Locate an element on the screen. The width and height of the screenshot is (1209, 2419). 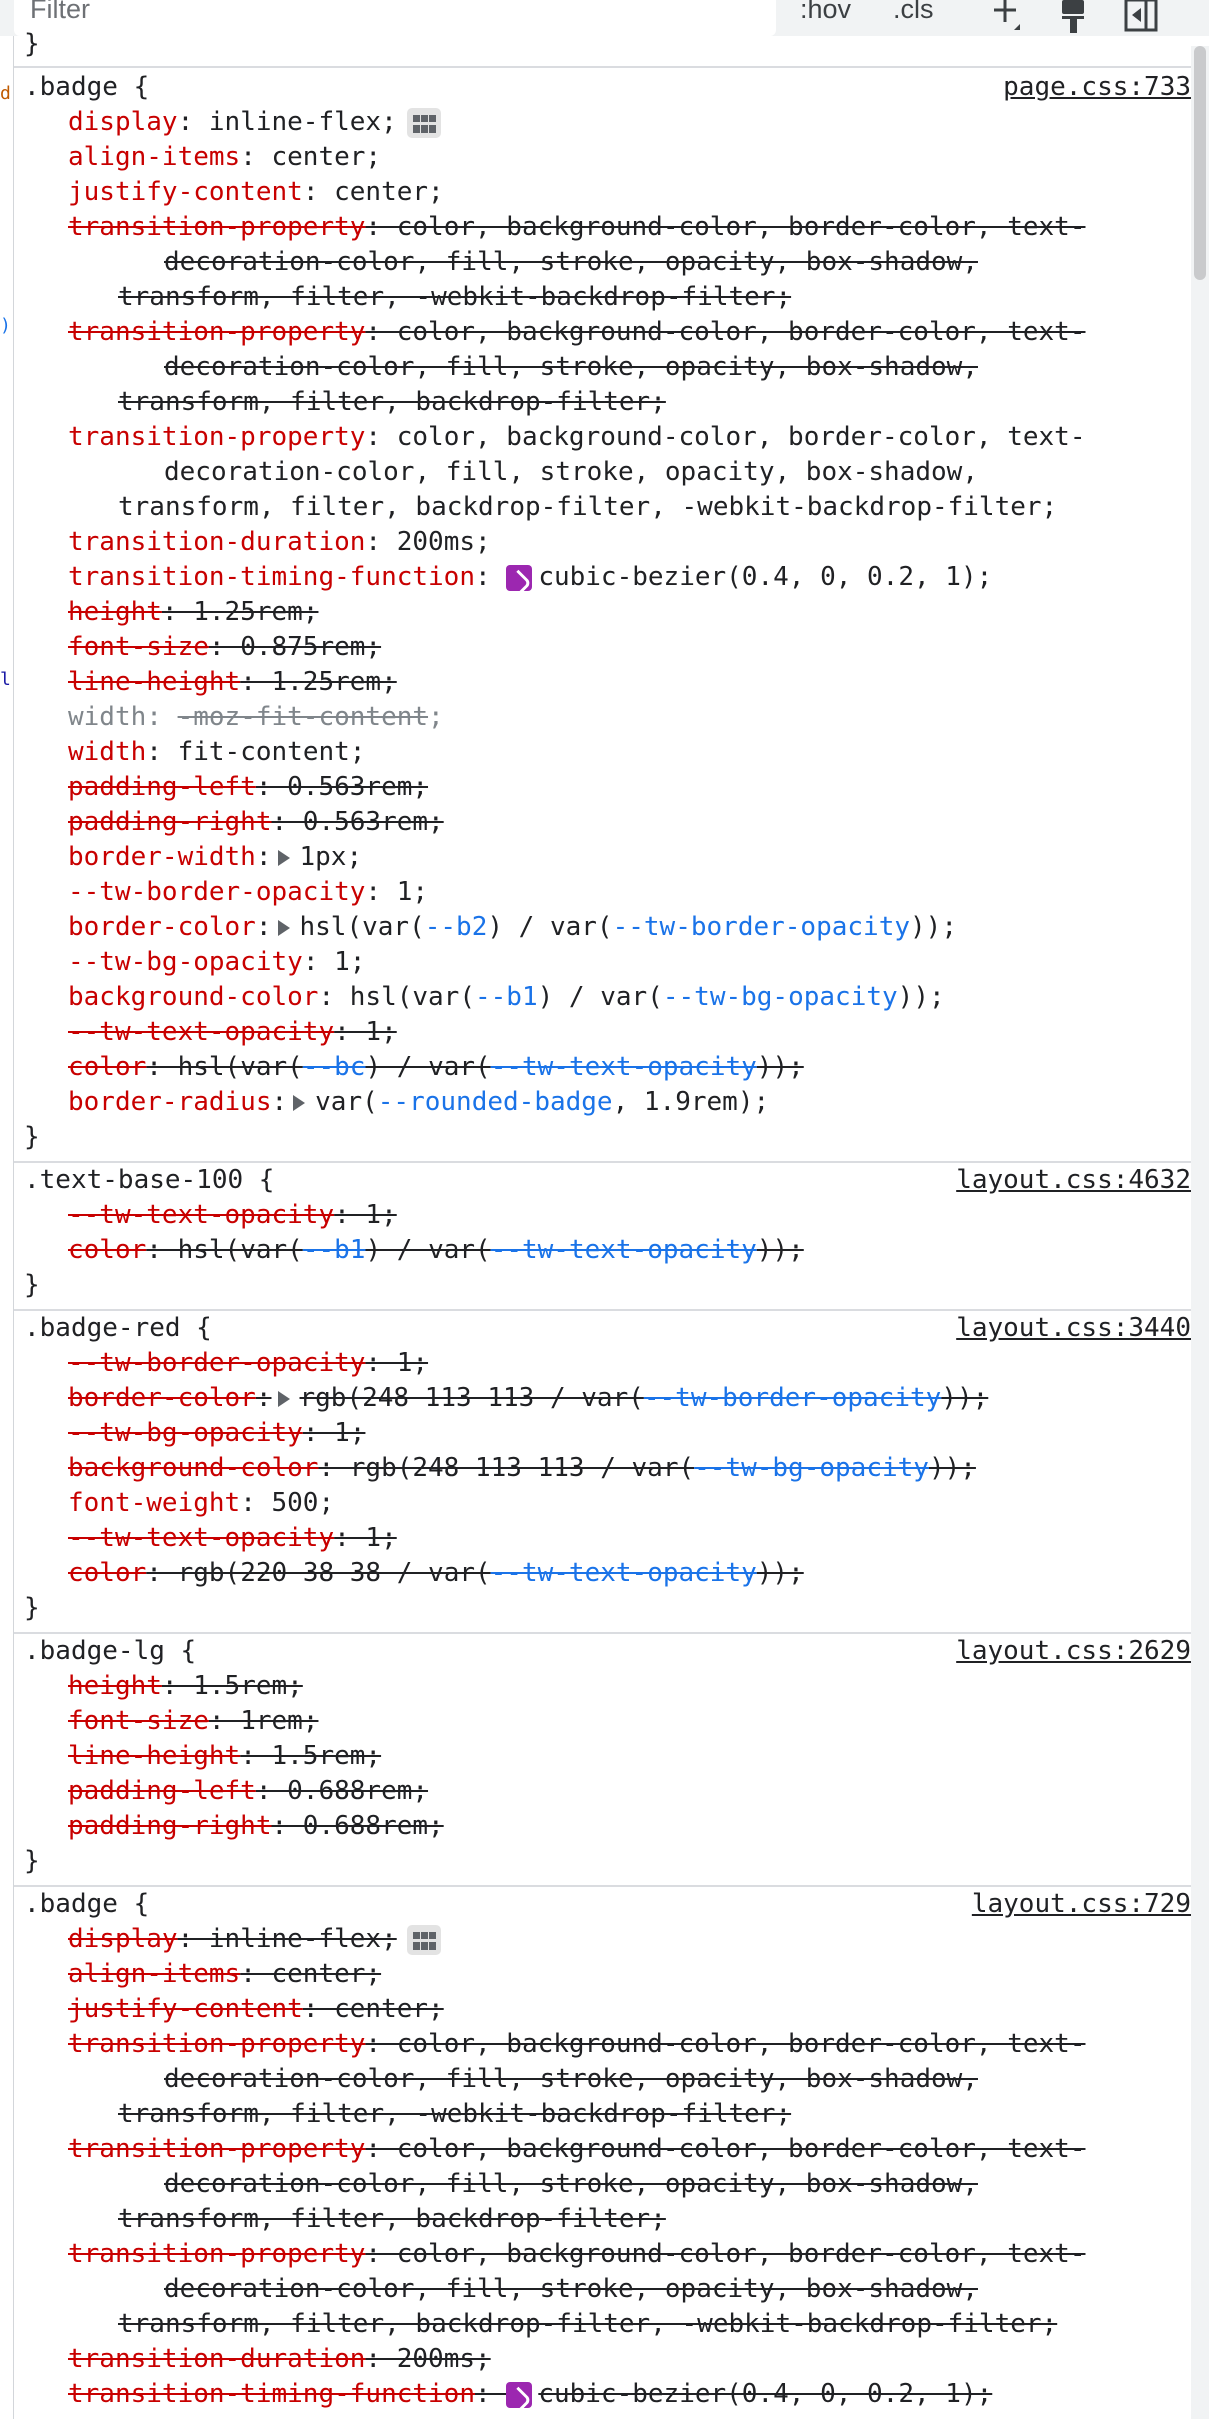
css-declaration: width: -moz-fit-content; is located at coordinates (602, 717).